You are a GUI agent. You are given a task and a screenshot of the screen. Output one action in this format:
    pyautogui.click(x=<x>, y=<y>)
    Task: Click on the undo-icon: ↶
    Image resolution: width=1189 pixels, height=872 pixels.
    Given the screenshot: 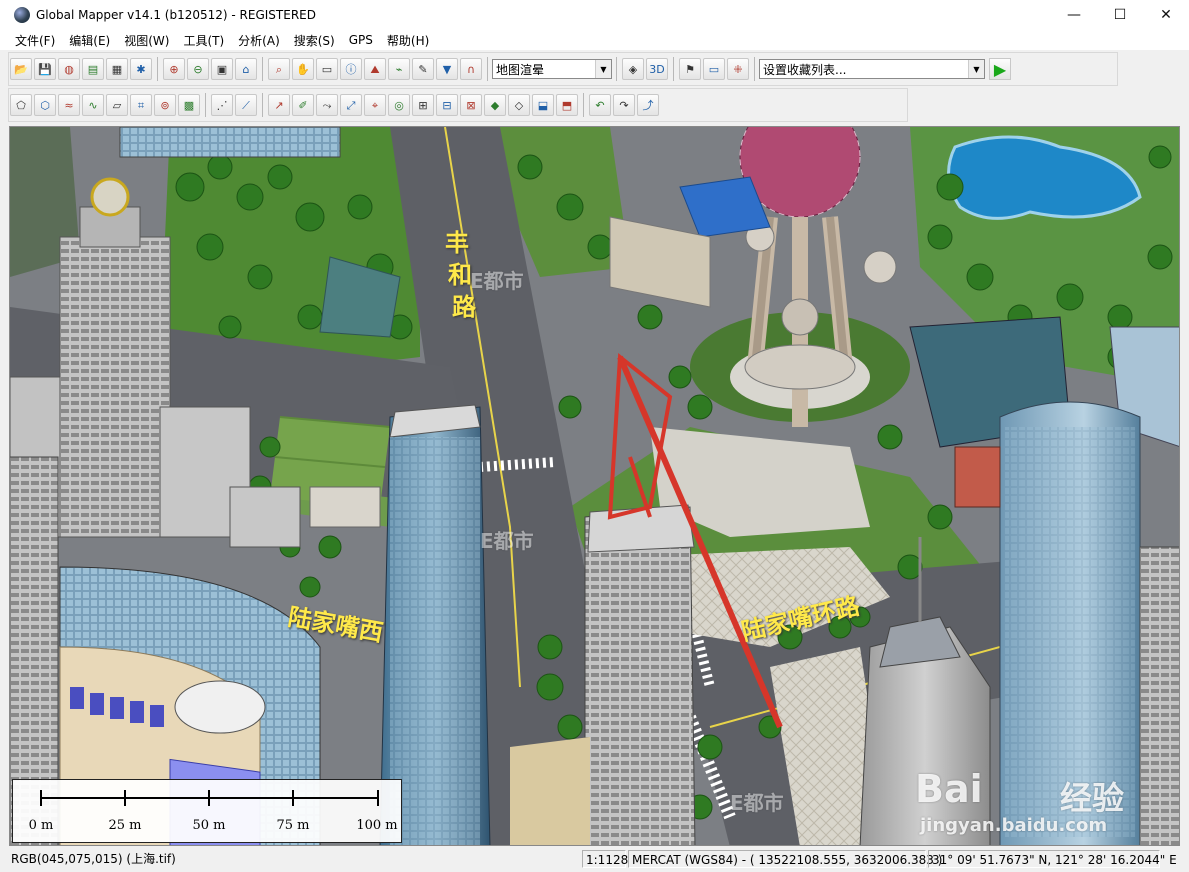 What is the action you would take?
    pyautogui.click(x=600, y=105)
    